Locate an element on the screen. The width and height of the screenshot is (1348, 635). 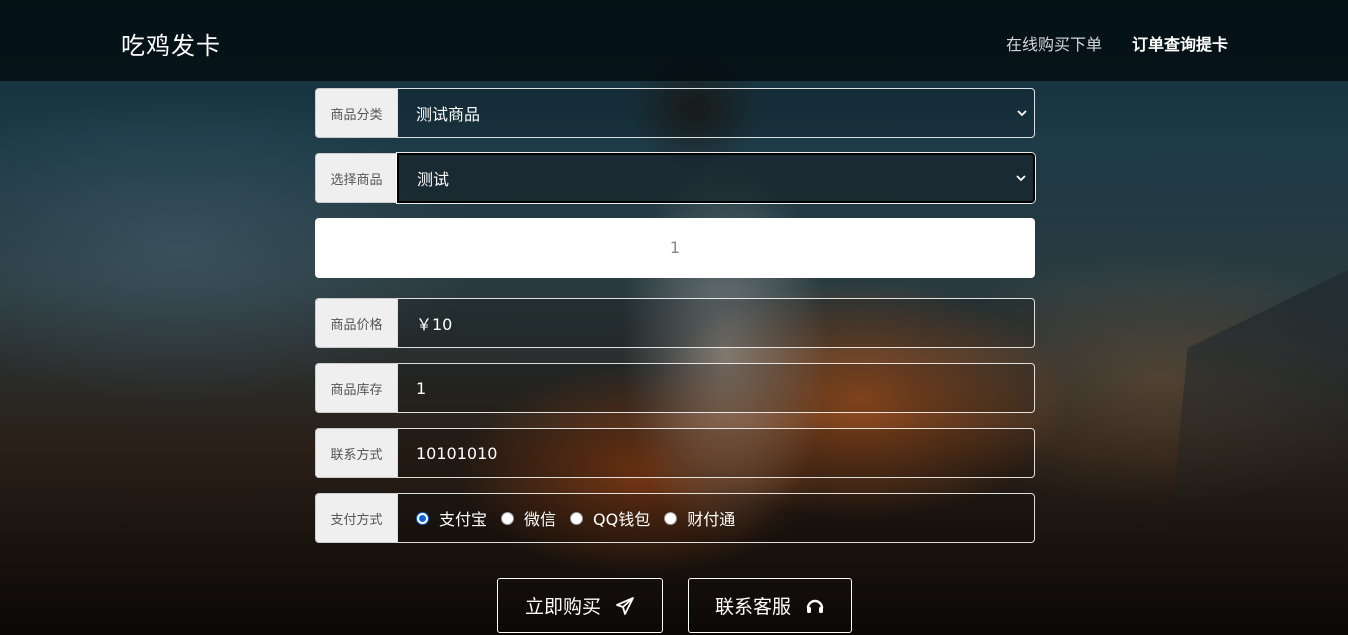
payment-options: 支付宝 微信 QQ钱包 财付通 is located at coordinates (716, 518).